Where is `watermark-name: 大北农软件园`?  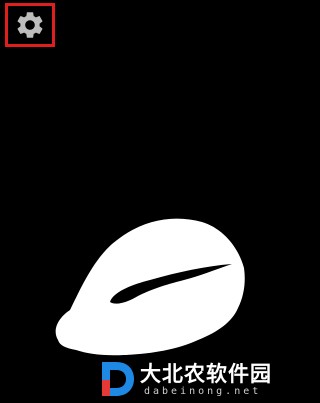
watermark-name: 大北农软件园 is located at coordinates (206, 374).